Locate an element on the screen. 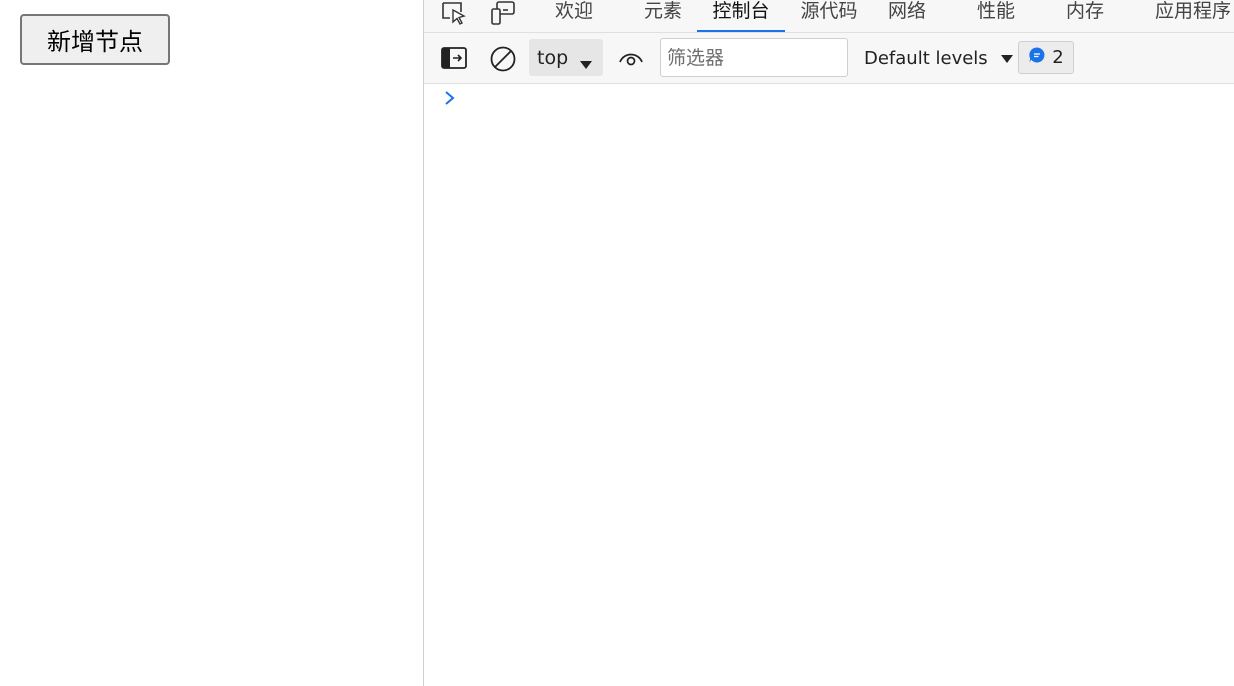 Image resolution: width=1234 pixels, height=686 pixels. sidebar-toggle-icon is located at coordinates (454, 58).